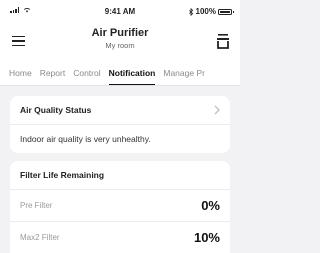 The height and width of the screenshot is (253, 320). Describe the element at coordinates (210, 205) in the screenshot. I see `filter-value: 0%` at that location.